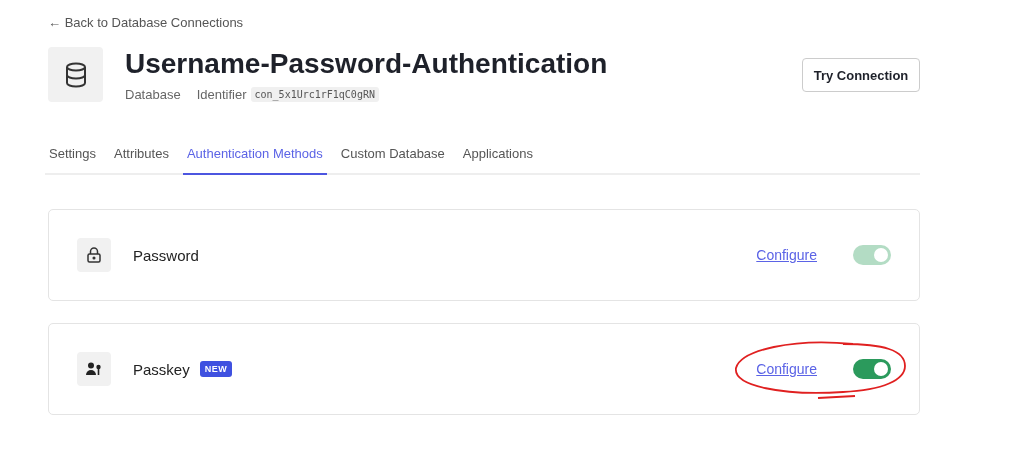 The width and height of the screenshot is (1024, 471). Describe the element at coordinates (254, 160) in the screenshot. I see `tab: Authentication Methods` at that location.